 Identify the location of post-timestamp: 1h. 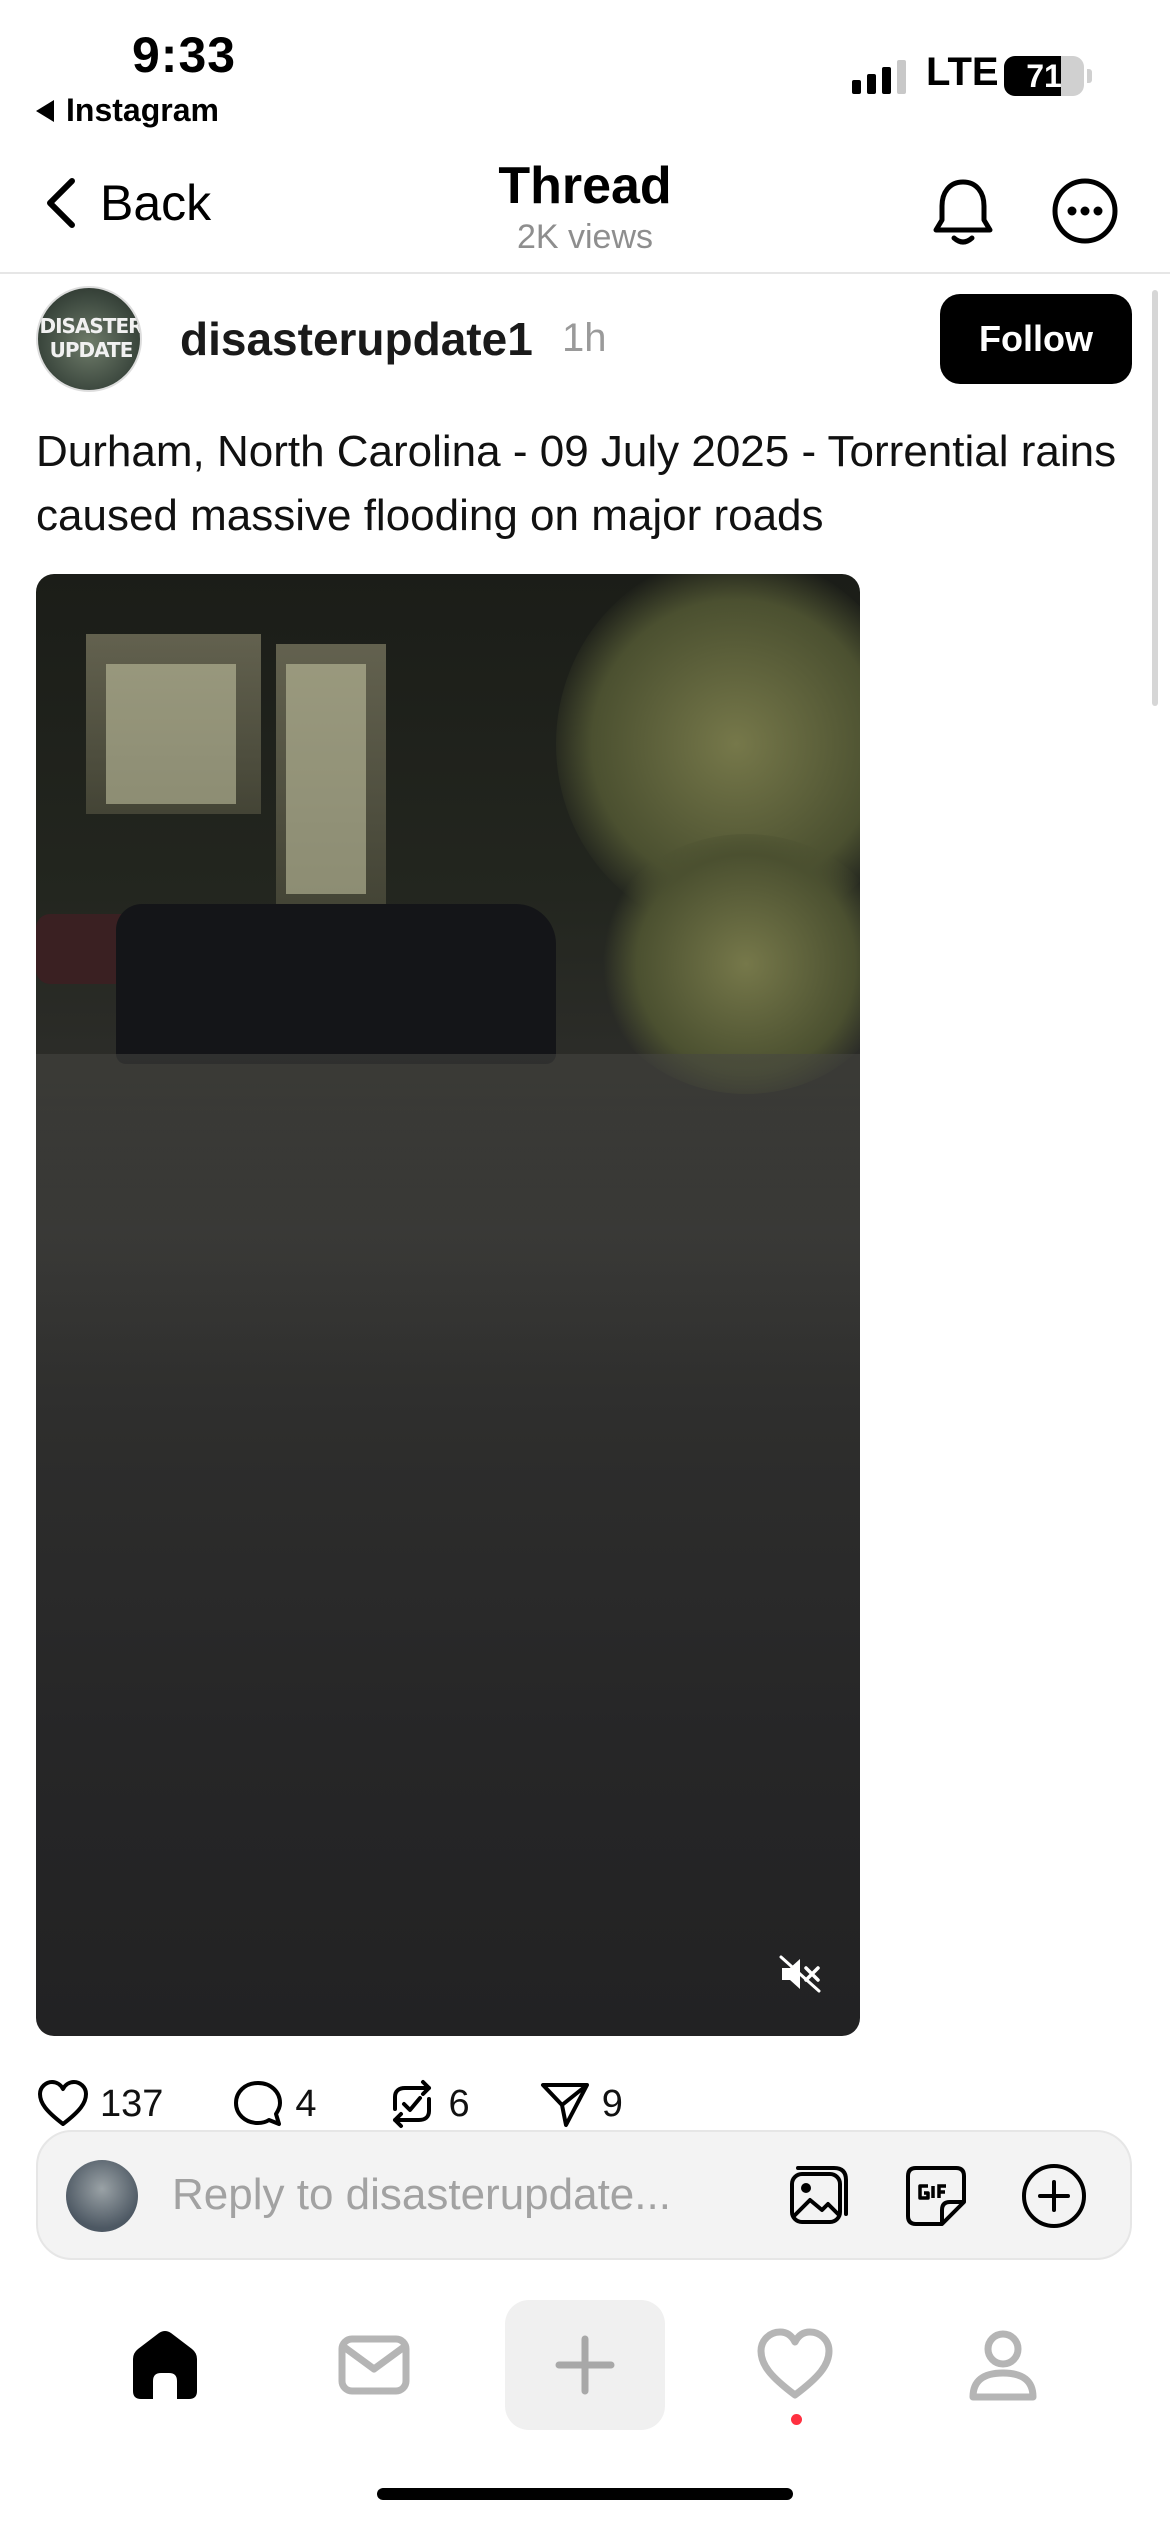
(584, 338).